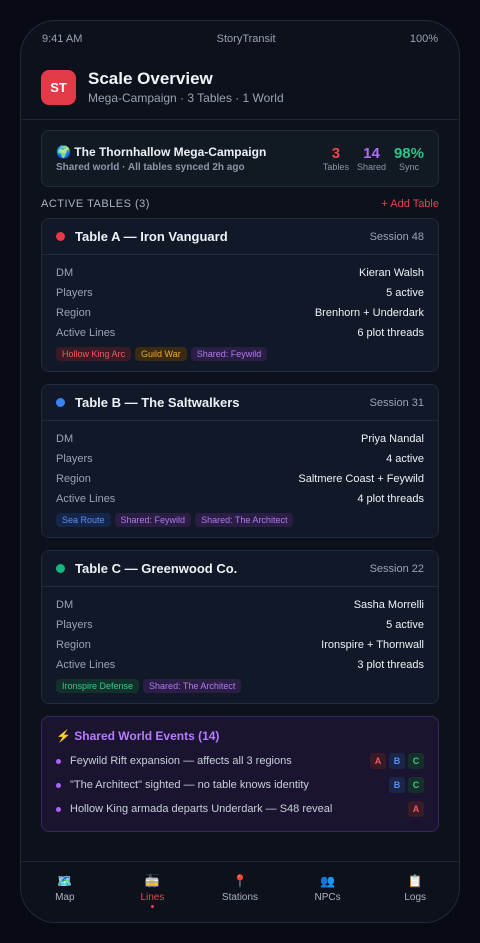  What do you see at coordinates (150, 78) in the screenshot?
I see `page-title: Scale Overview` at bounding box center [150, 78].